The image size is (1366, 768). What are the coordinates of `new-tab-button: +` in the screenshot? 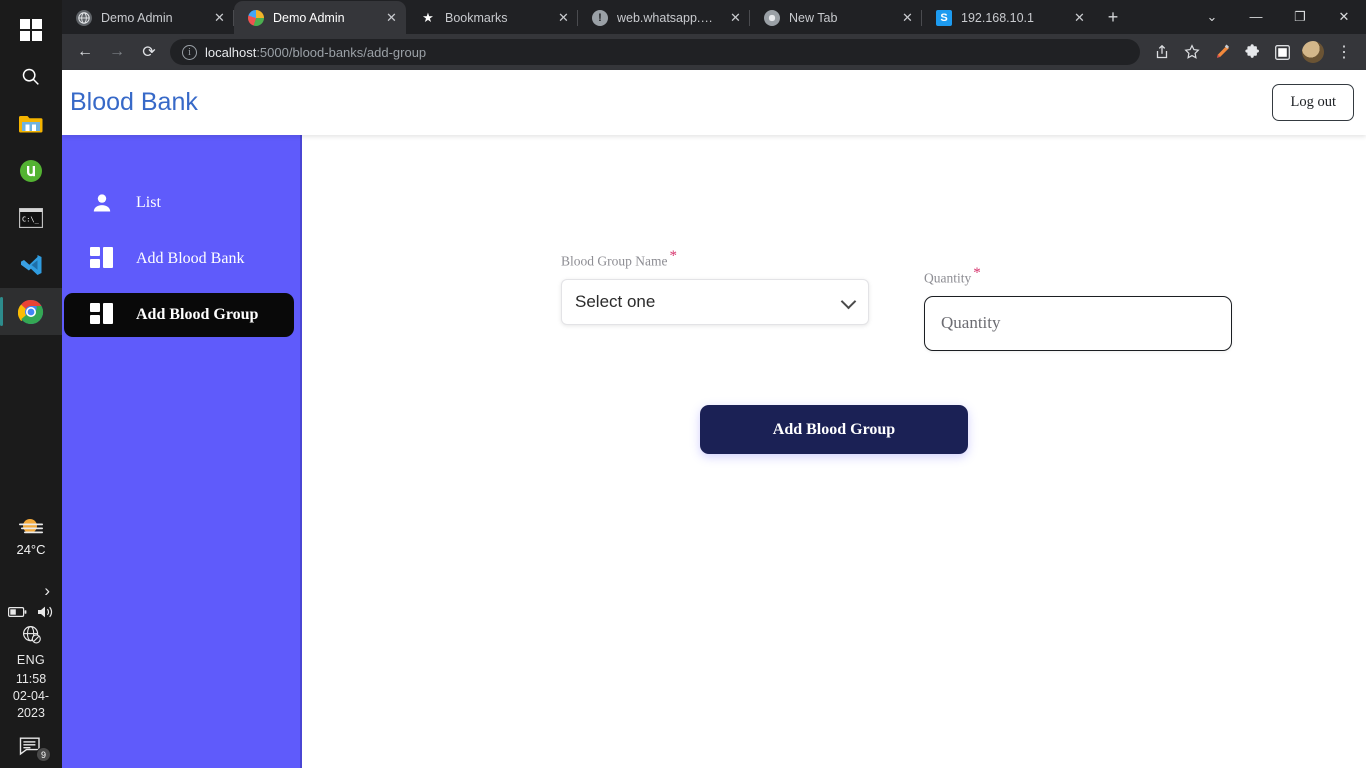 It's located at (1113, 17).